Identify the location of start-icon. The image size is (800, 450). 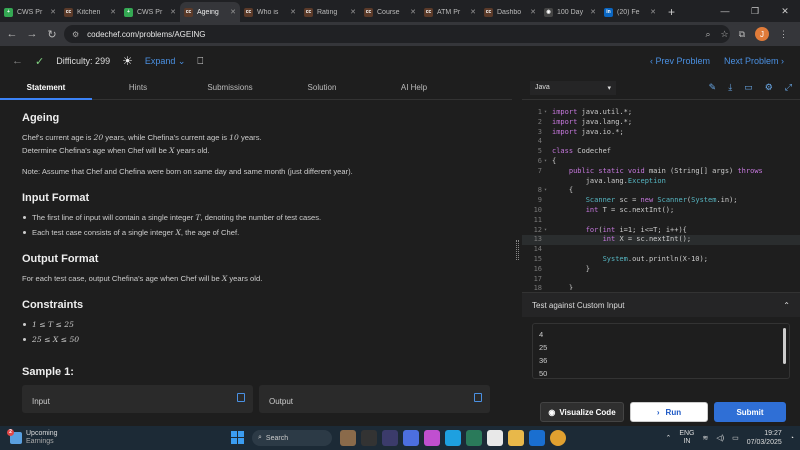
(237, 437).